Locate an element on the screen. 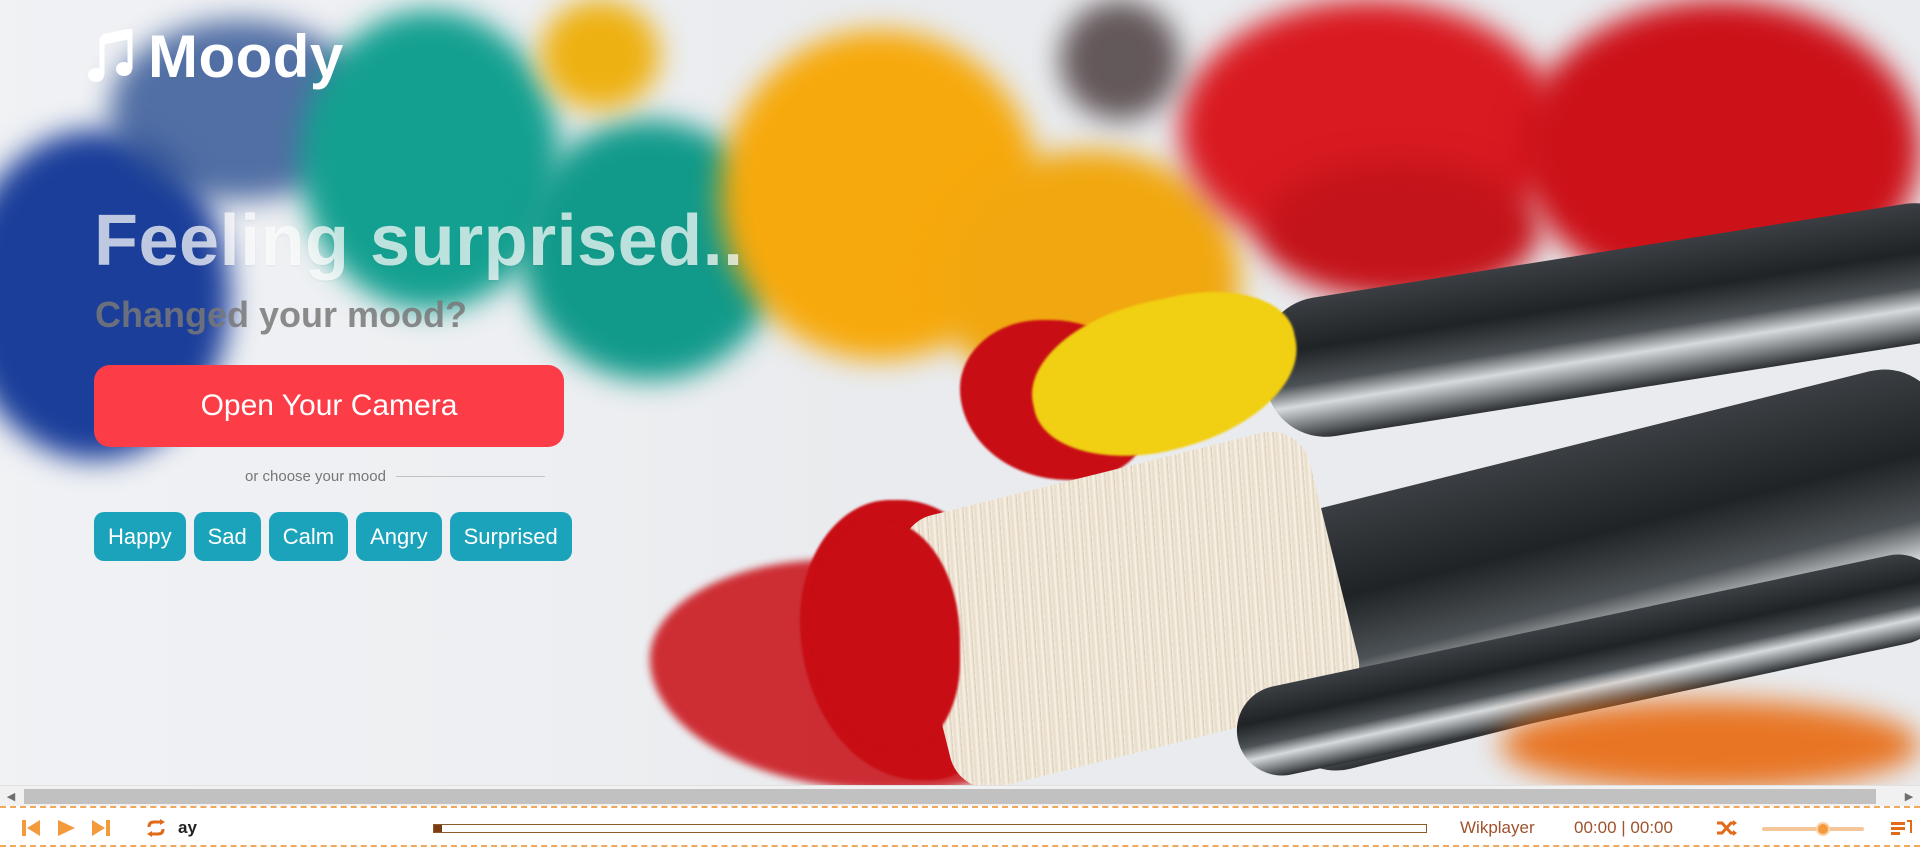  divider-text: or choose your mood is located at coordinates (315, 476).